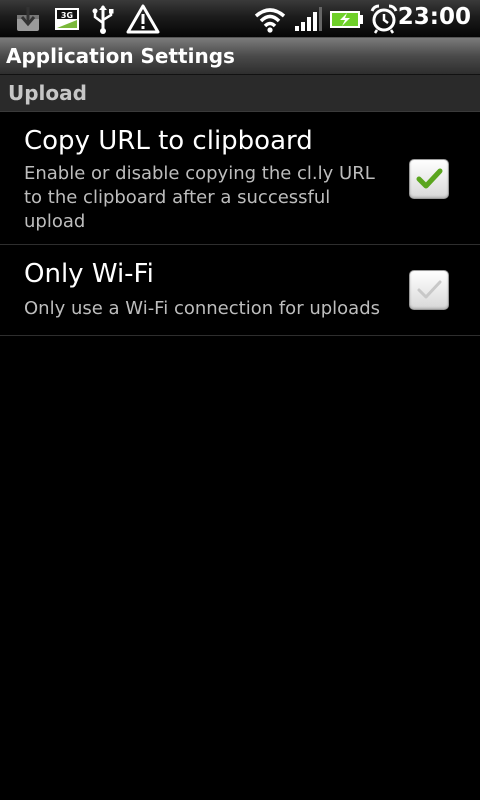 The height and width of the screenshot is (800, 480). What do you see at coordinates (240, 56) in the screenshot?
I see `title-bar: Application Settings` at bounding box center [240, 56].